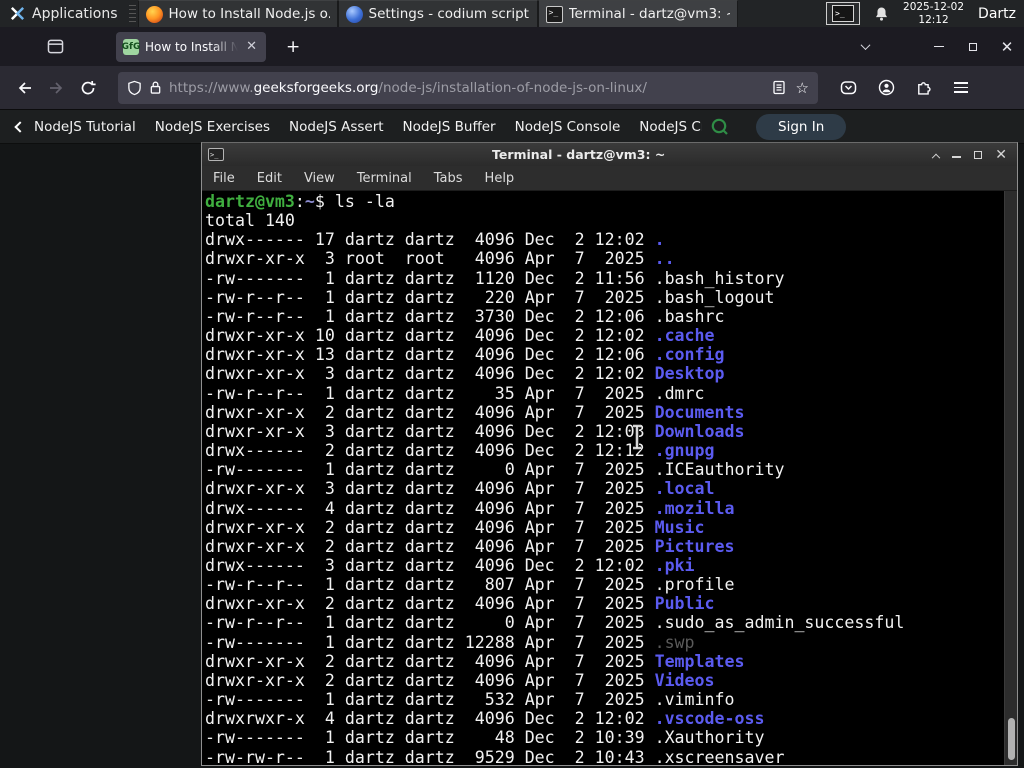  What do you see at coordinates (719, 278) in the screenshot?
I see `listing-filename: .bash_history` at bounding box center [719, 278].